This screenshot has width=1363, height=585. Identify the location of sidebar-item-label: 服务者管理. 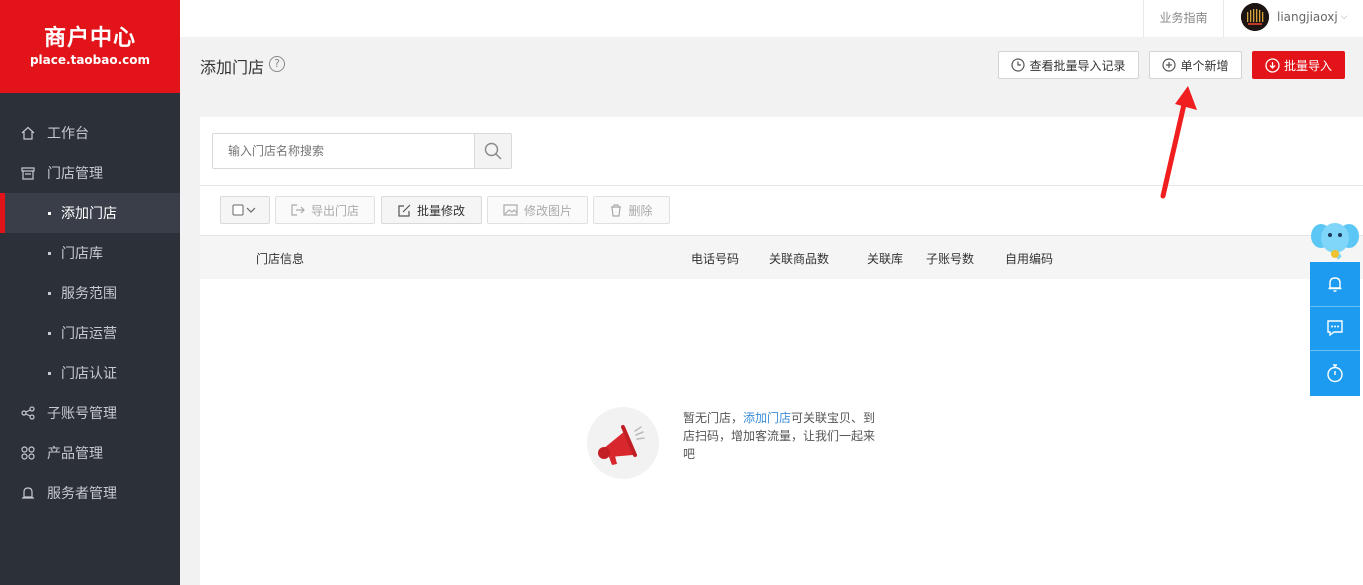
(82, 494).